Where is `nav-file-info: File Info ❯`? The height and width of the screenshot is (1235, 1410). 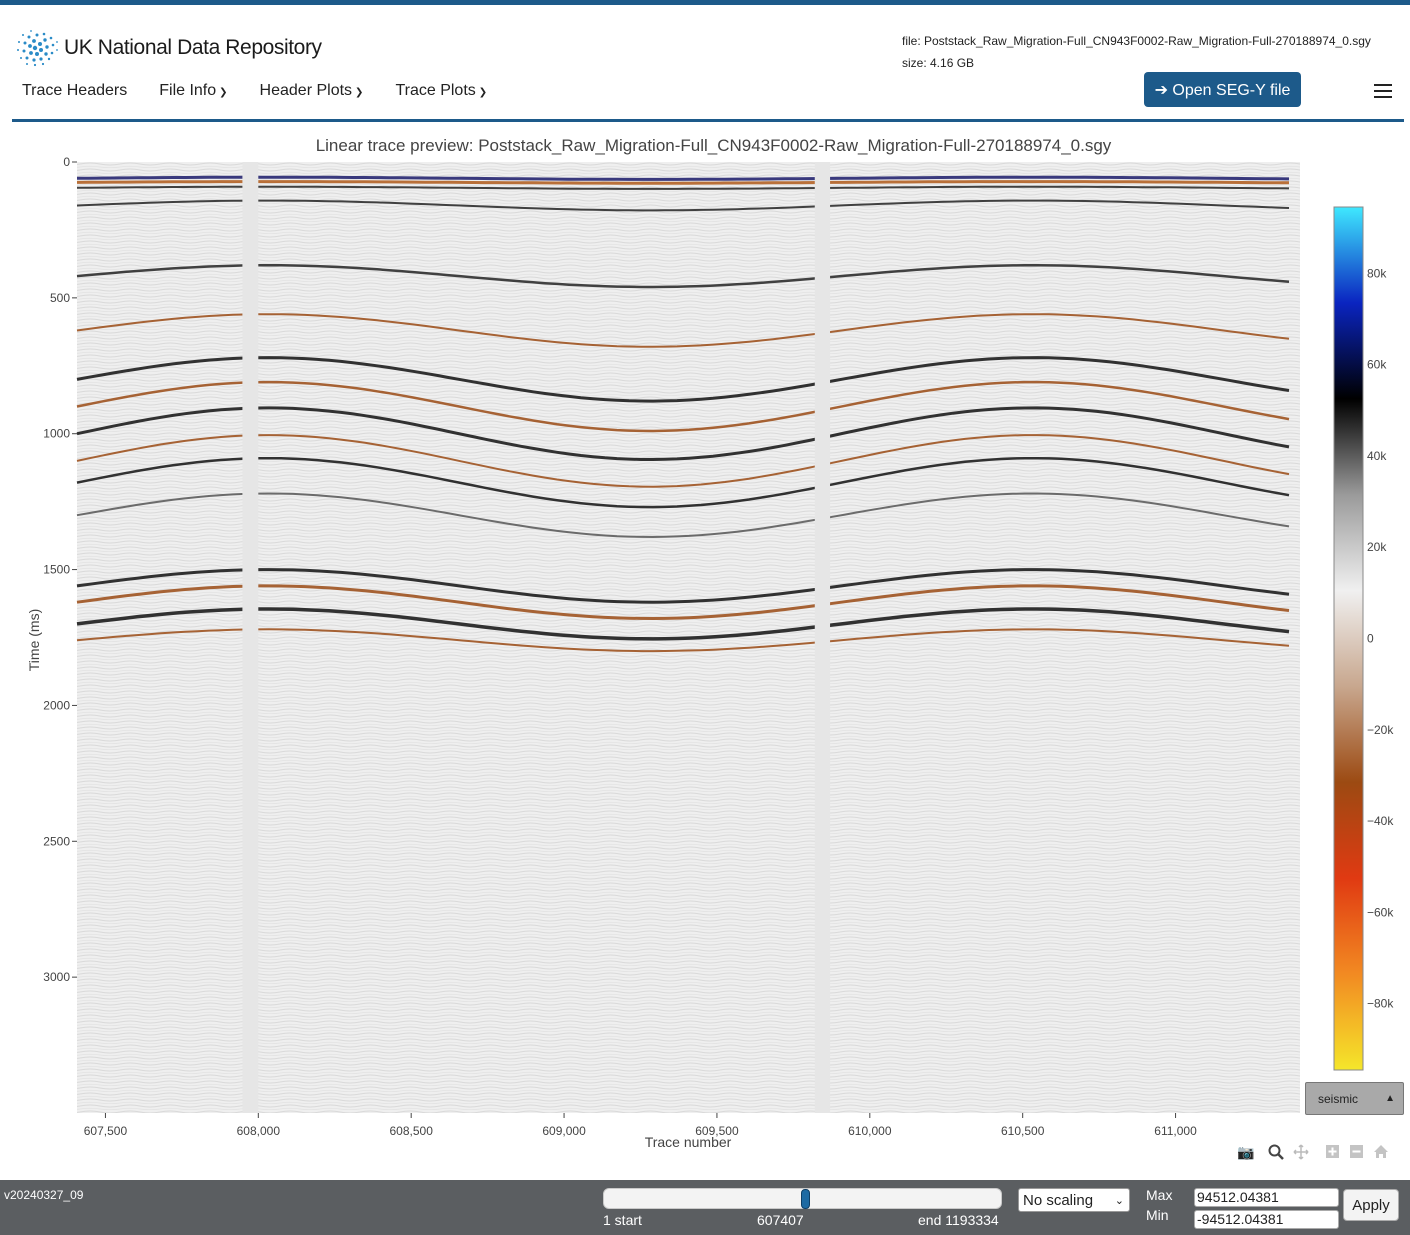
nav-file-info: File Info ❯ is located at coordinates (193, 91).